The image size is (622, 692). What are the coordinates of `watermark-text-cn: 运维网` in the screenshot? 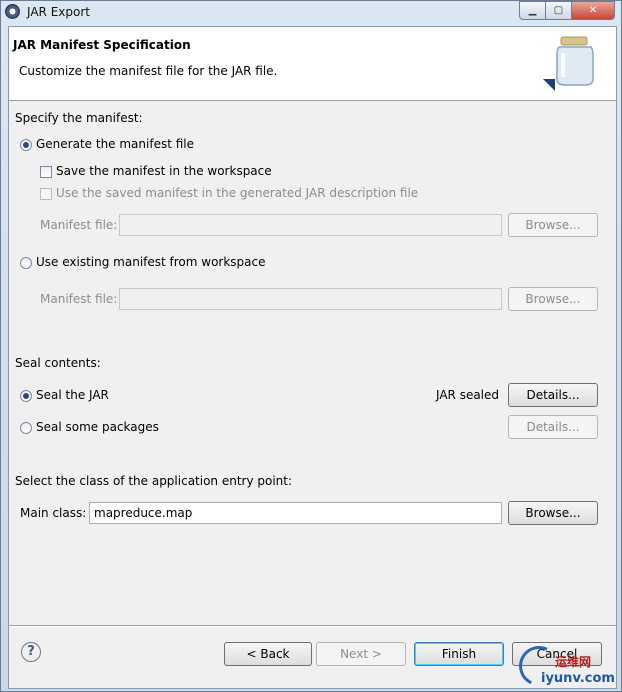 It's located at (573, 662).